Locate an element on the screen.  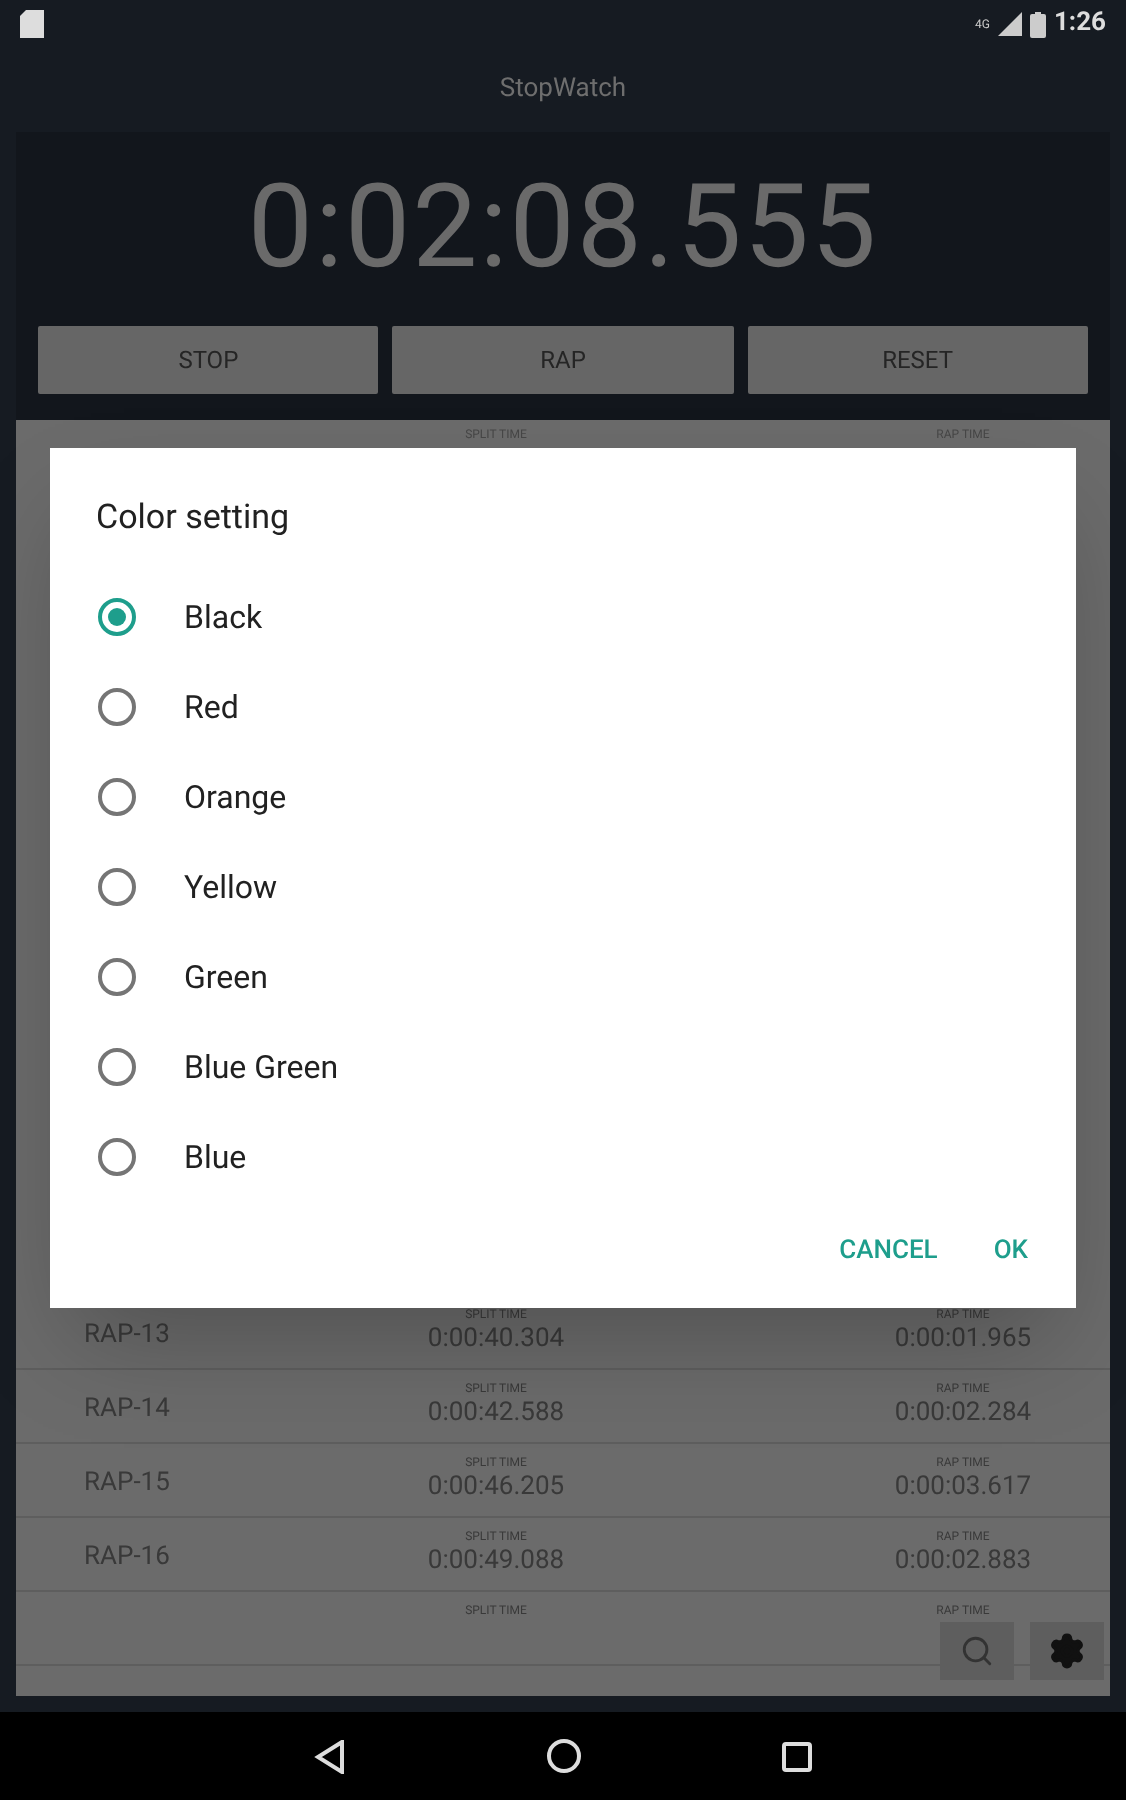
option-label: Green is located at coordinates (226, 977).